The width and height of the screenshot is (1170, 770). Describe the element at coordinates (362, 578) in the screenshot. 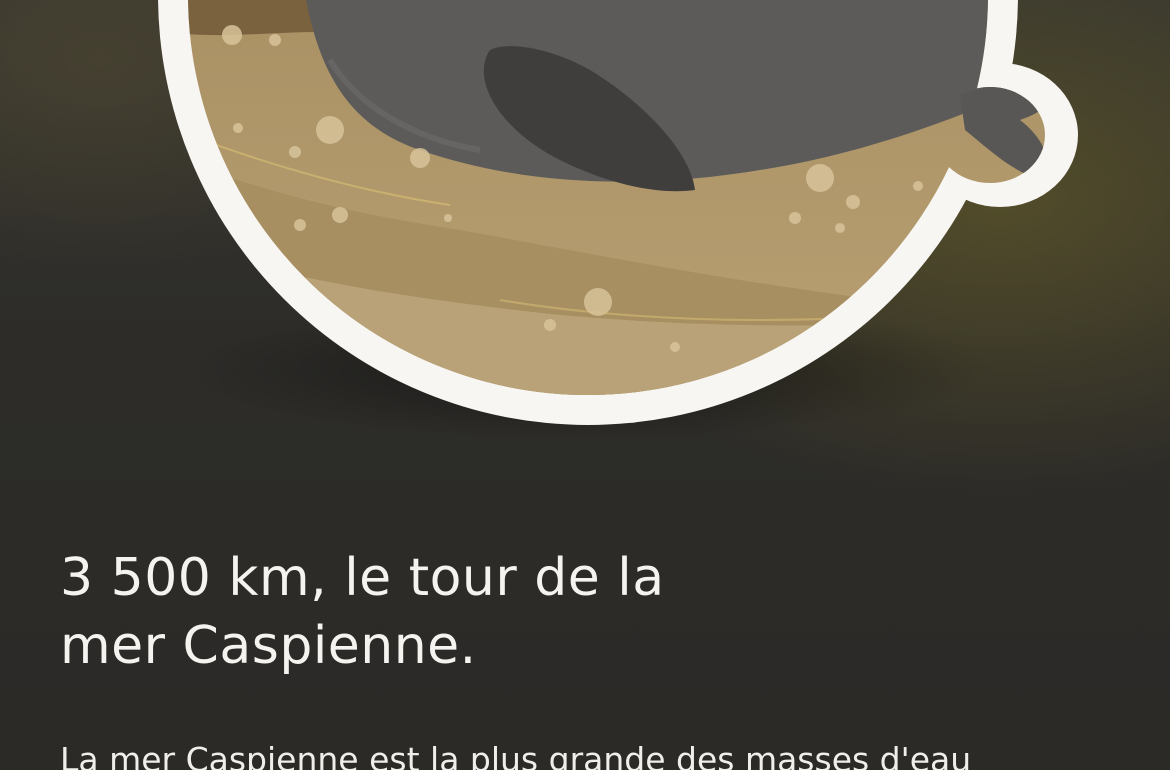

I see `achievement-title-line1: 3 500 km, le tour de la` at that location.